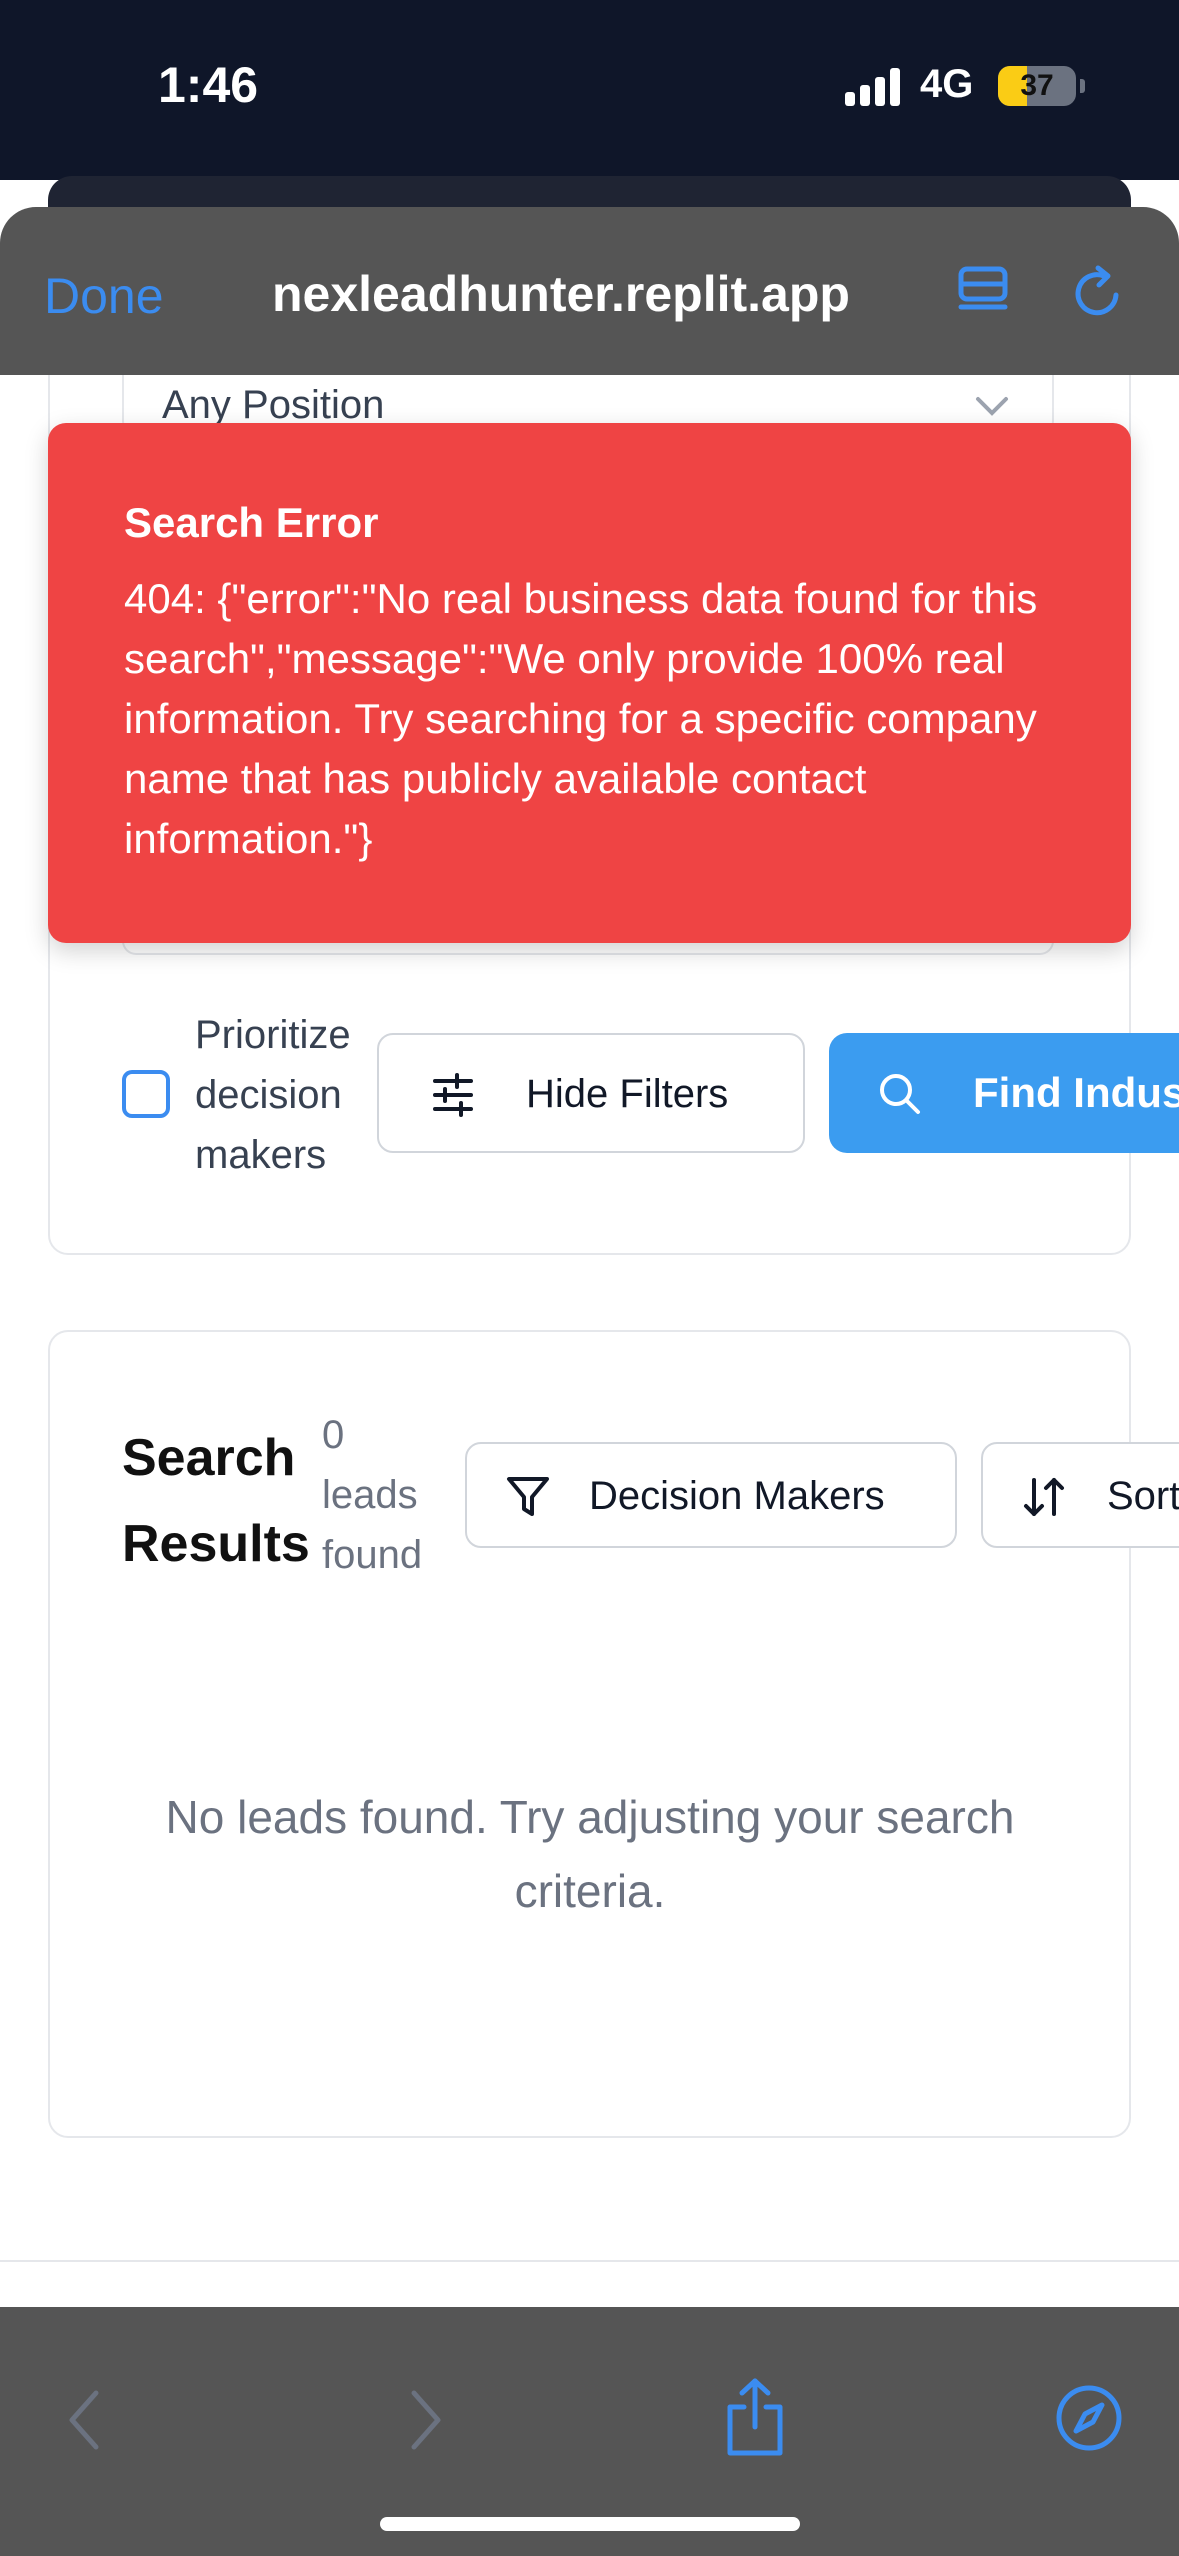  Describe the element at coordinates (453, 1095) in the screenshot. I see `sliders-icon` at that location.